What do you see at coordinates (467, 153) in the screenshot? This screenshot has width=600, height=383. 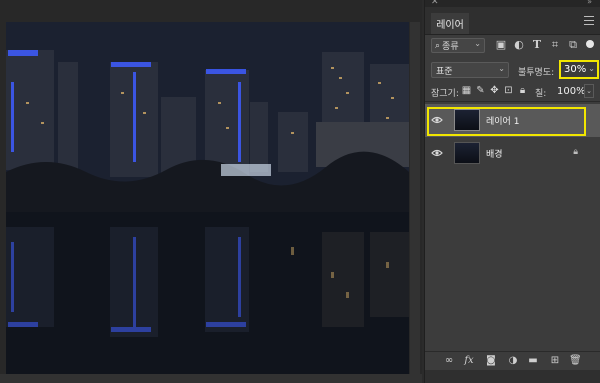 I see `layer-thumbnail` at bounding box center [467, 153].